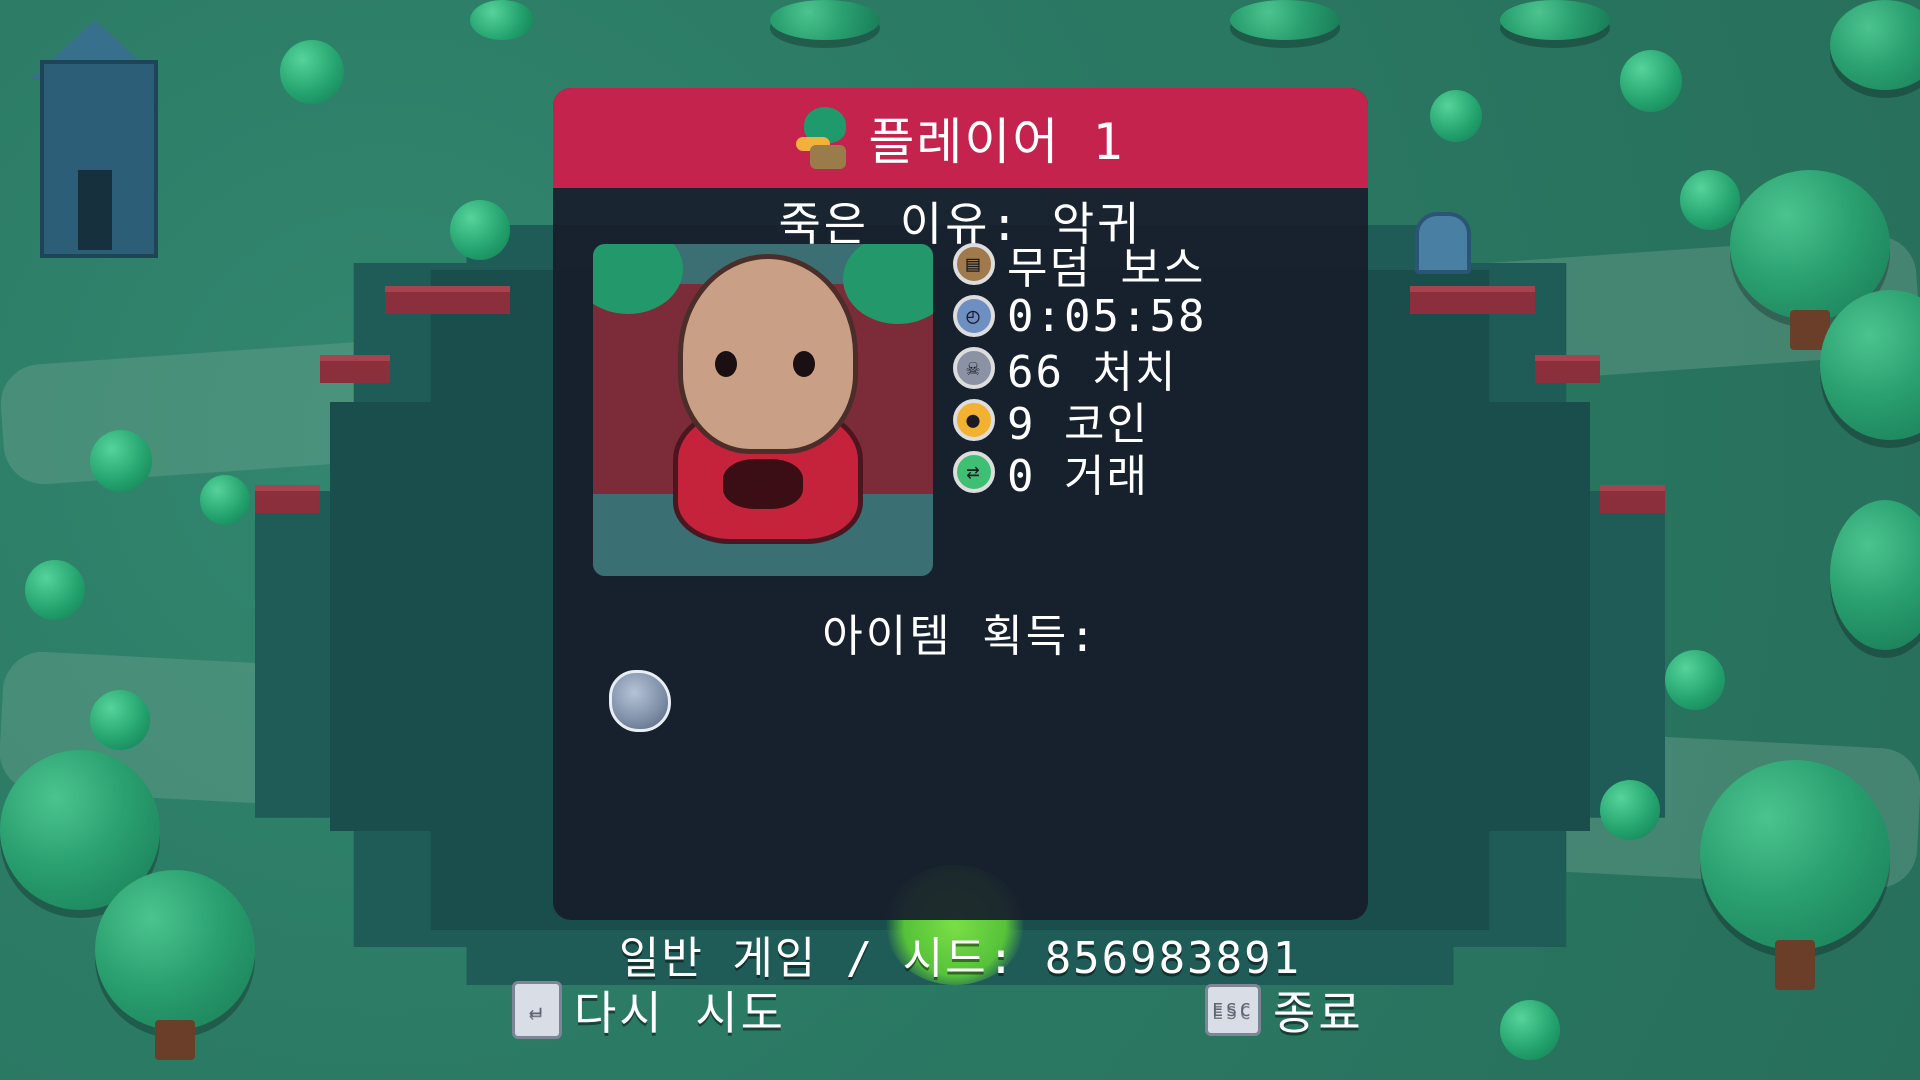 The image size is (1920, 1080). Describe the element at coordinates (974, 368) in the screenshot. I see `skull-icon: ☠` at that location.